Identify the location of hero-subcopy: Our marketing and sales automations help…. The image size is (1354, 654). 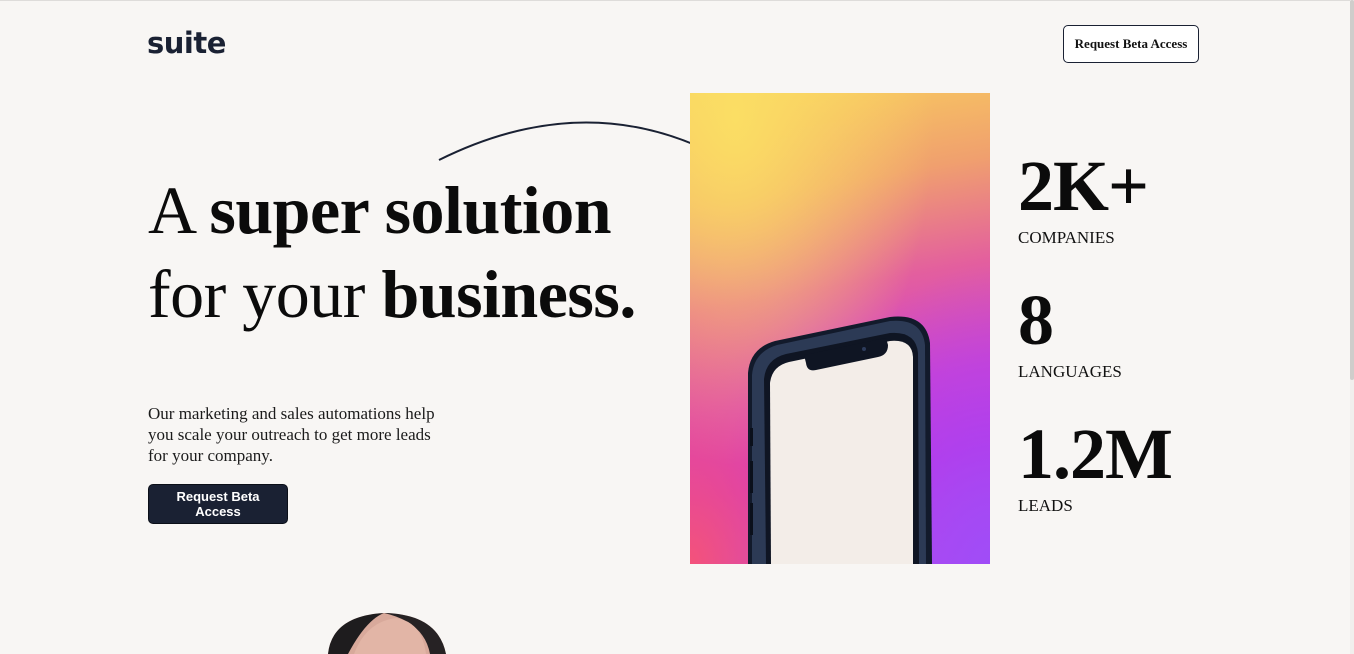
(291, 434).